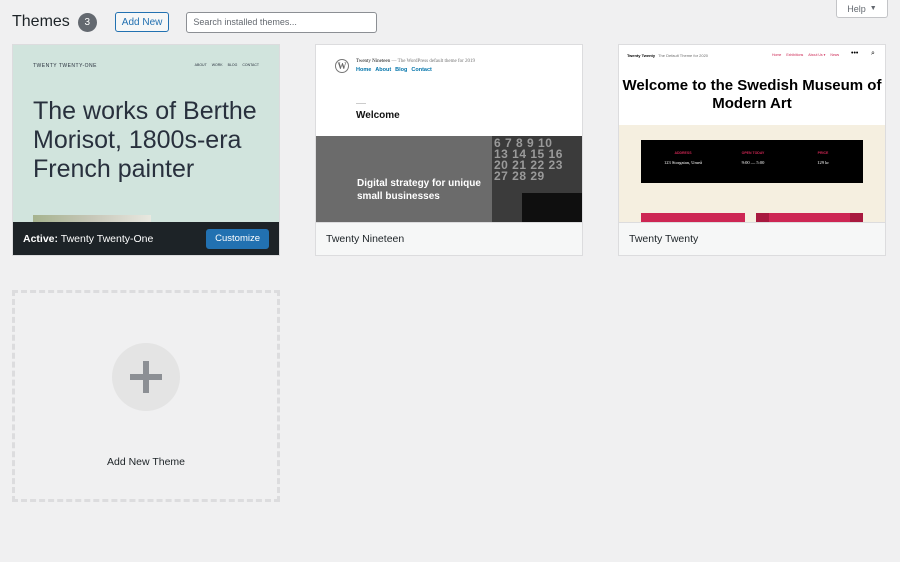  What do you see at coordinates (365, 239) in the screenshot?
I see `theme-name: Twenty Nineteen` at bounding box center [365, 239].